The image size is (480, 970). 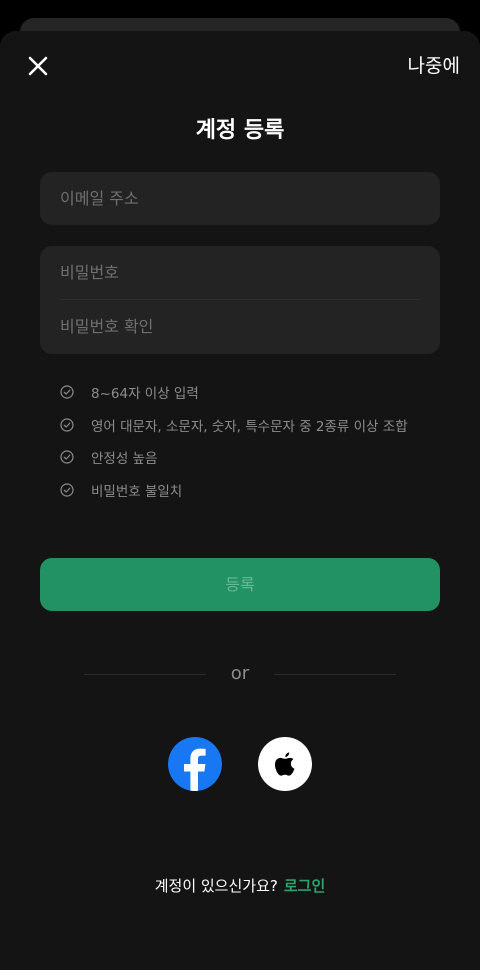 I want to click on apple-login-button, so click(x=285, y=764).